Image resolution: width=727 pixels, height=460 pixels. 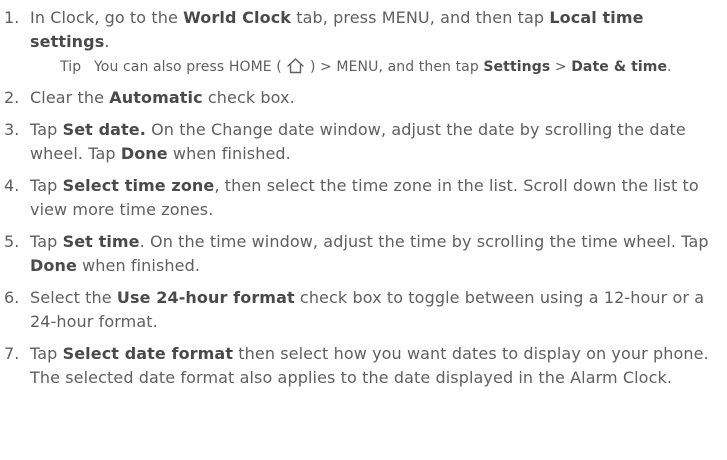 What do you see at coordinates (73, 297) in the screenshot?
I see `step-text: Select the` at bounding box center [73, 297].